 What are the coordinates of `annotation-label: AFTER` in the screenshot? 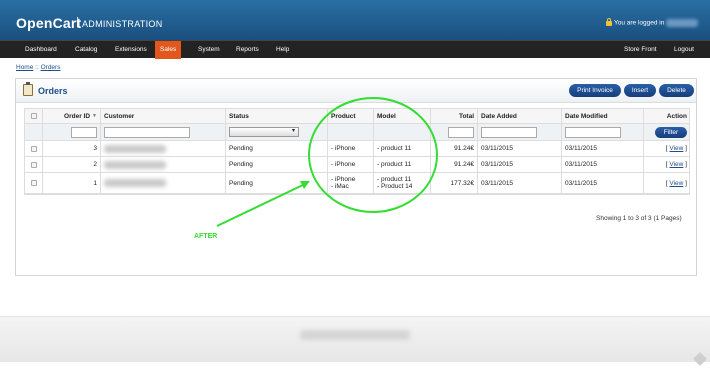 It's located at (206, 236).